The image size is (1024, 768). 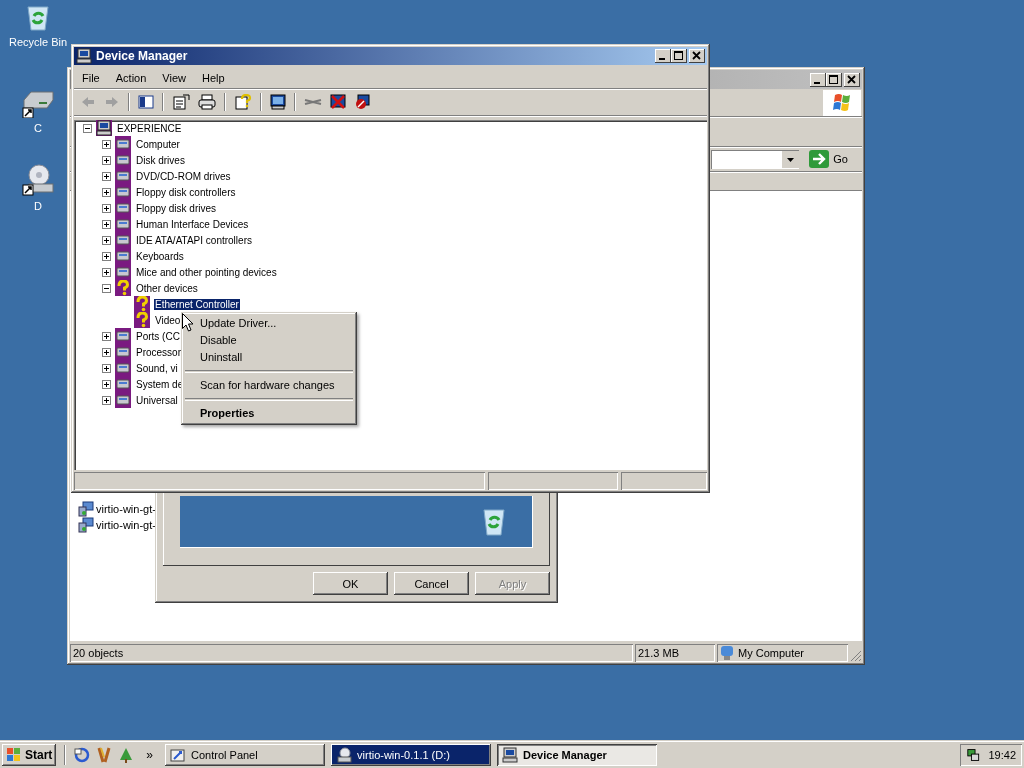 What do you see at coordinates (197, 304) in the screenshot?
I see `tree-item: Ethernet Controller` at bounding box center [197, 304].